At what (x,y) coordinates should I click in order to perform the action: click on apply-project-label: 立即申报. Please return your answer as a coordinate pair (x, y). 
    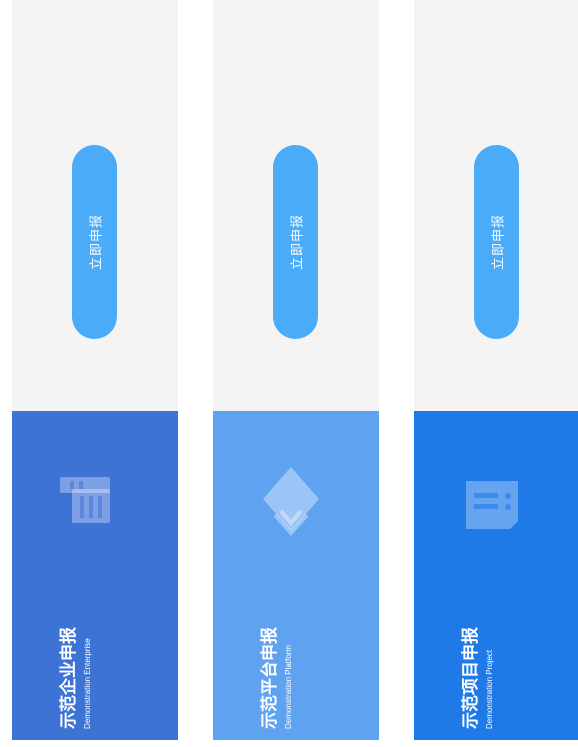
    Looking at the image, I should click on (497, 242).